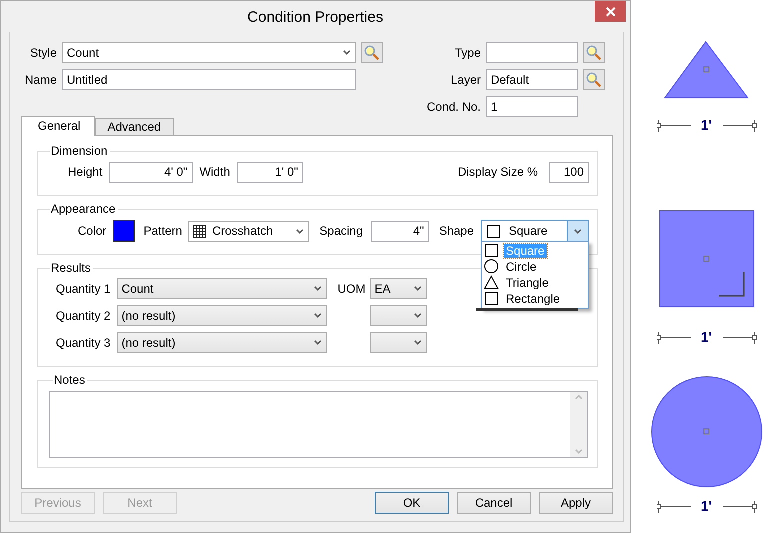 This screenshot has height=533, width=782. Describe the element at coordinates (83, 343) in the screenshot. I see `field-label: Quantity 3` at that location.